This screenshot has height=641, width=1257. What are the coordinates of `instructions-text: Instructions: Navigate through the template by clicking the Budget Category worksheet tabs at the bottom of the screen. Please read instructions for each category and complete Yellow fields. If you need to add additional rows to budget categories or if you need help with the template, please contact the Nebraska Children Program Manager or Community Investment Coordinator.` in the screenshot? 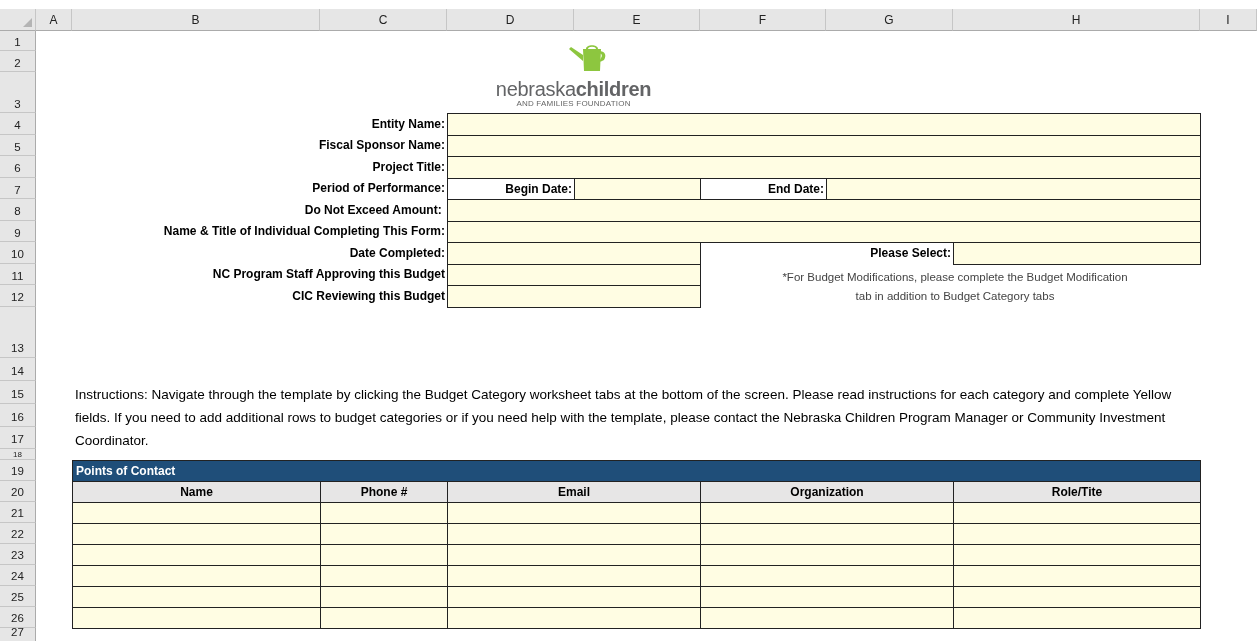 It's located at (623, 417).